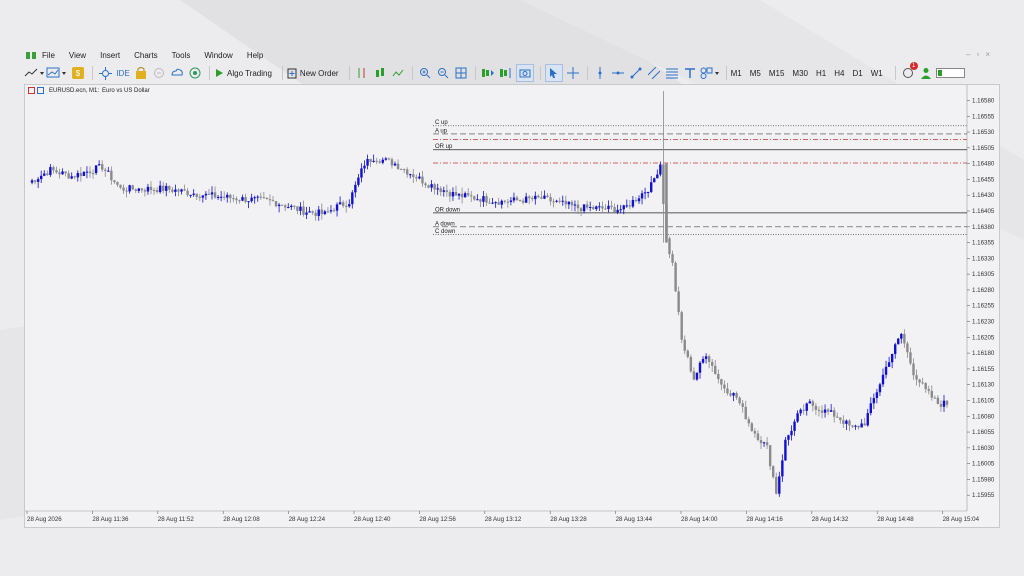 Image resolution: width=1024 pixels, height=576 pixels. What do you see at coordinates (839, 73) in the screenshot?
I see `timeframe-h4: H4` at bounding box center [839, 73].